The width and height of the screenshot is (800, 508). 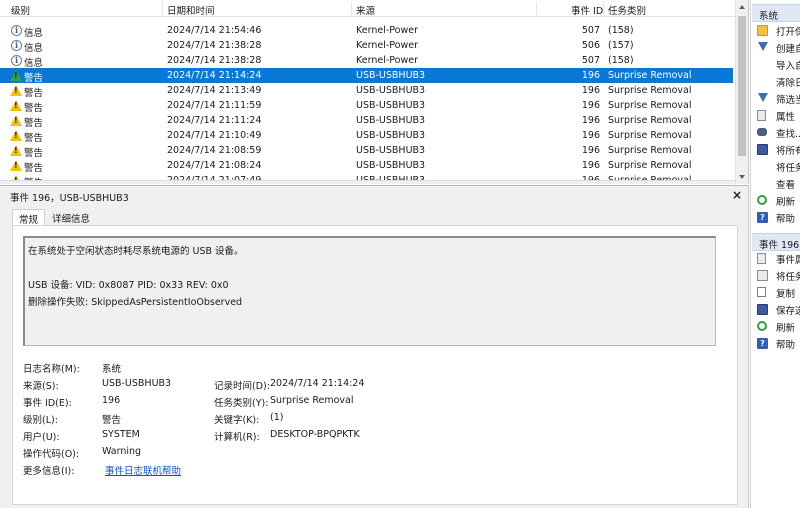 I want to click on action-item: 事件属, so click(x=776, y=258).